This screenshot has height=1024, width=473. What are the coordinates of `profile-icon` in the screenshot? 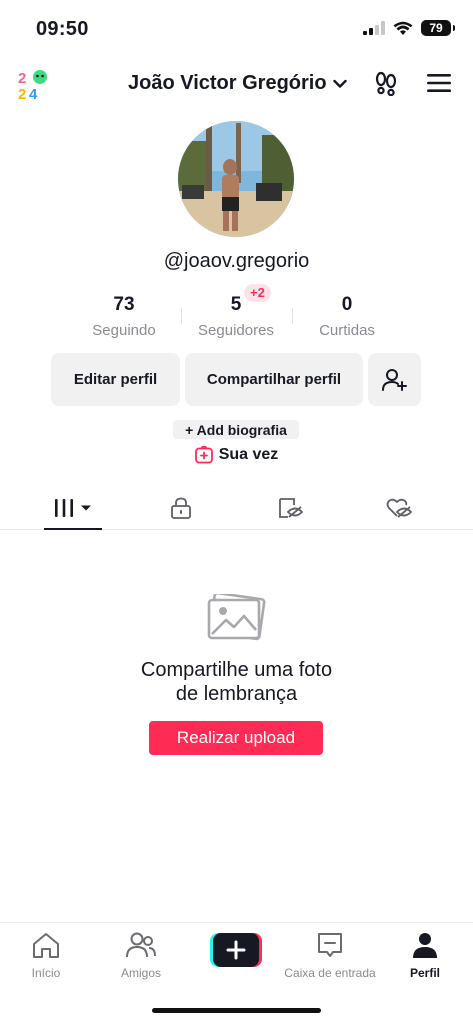 It's located at (425, 945).